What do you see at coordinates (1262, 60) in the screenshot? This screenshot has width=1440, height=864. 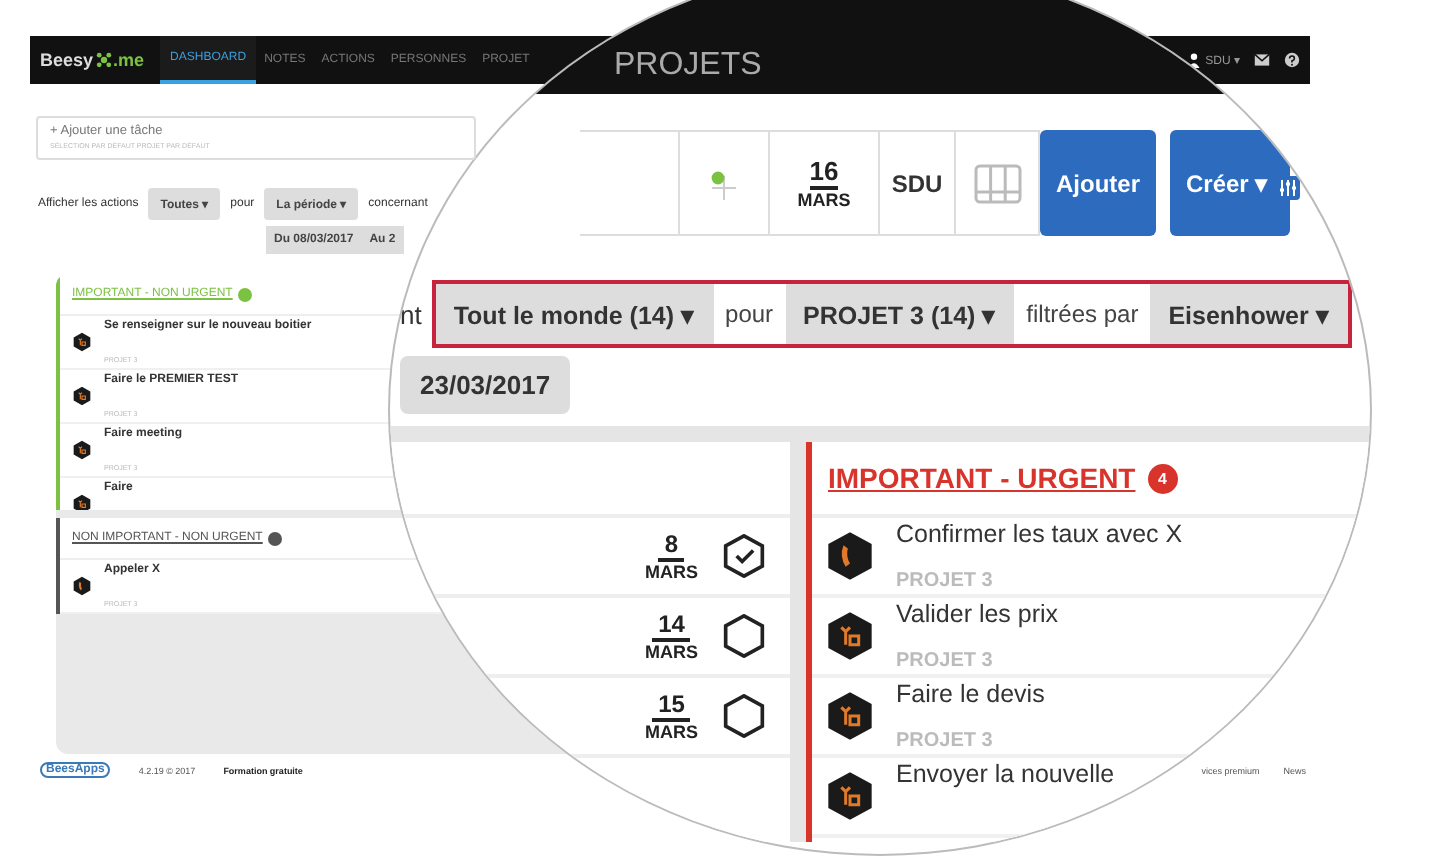 I see `mail-icon` at bounding box center [1262, 60].